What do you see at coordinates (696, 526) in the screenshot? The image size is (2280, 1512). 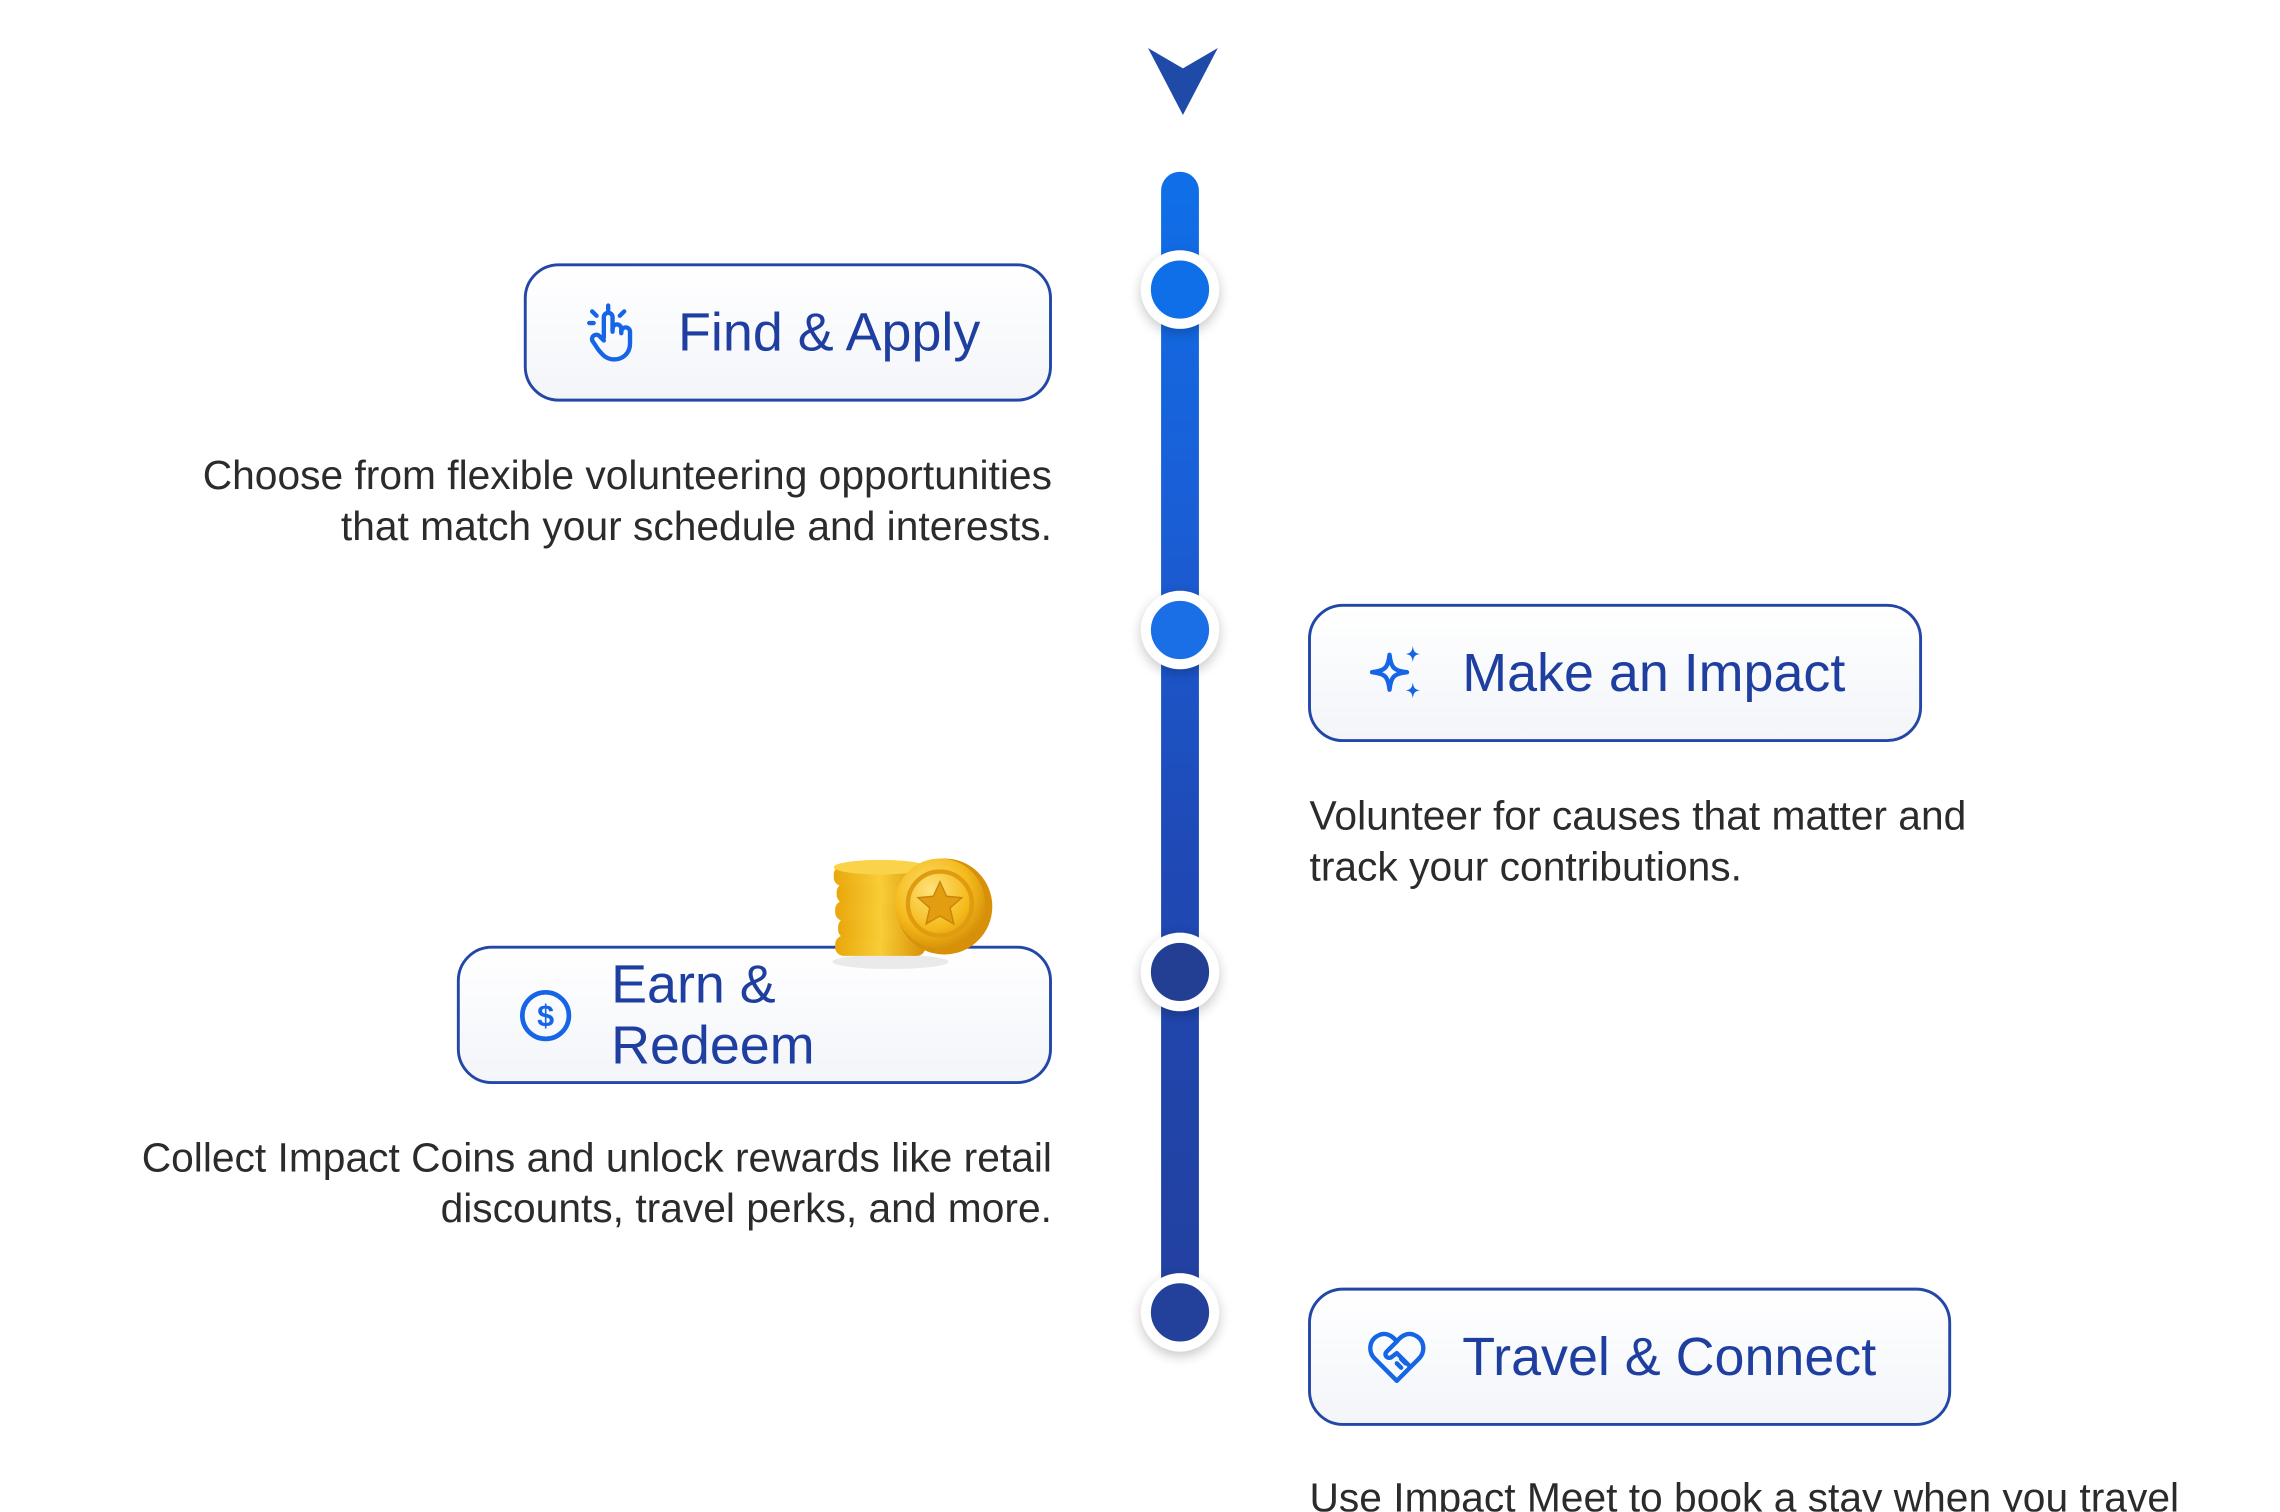 I see `description-line: that match your schedule and interests.` at bounding box center [696, 526].